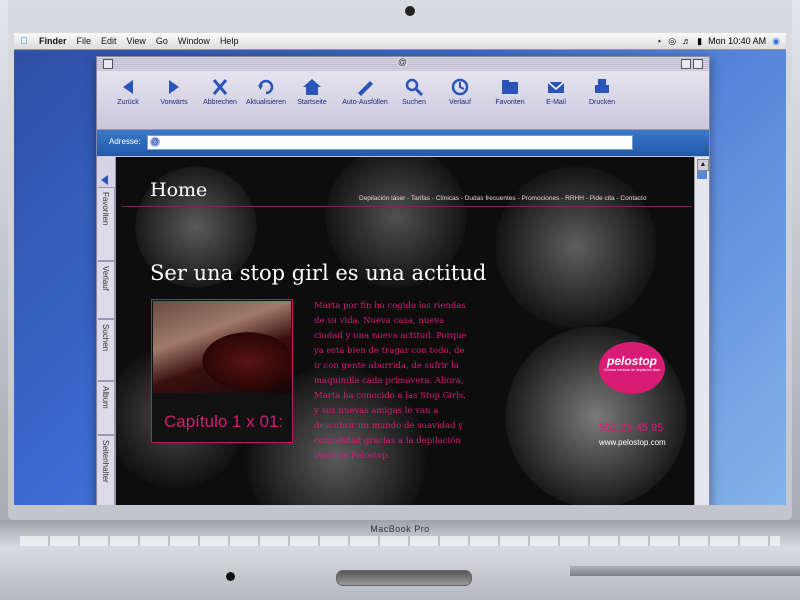 Image resolution: width=800 pixels, height=600 pixels. I want to click on address-bar: Adresse: @, so click(403, 143).